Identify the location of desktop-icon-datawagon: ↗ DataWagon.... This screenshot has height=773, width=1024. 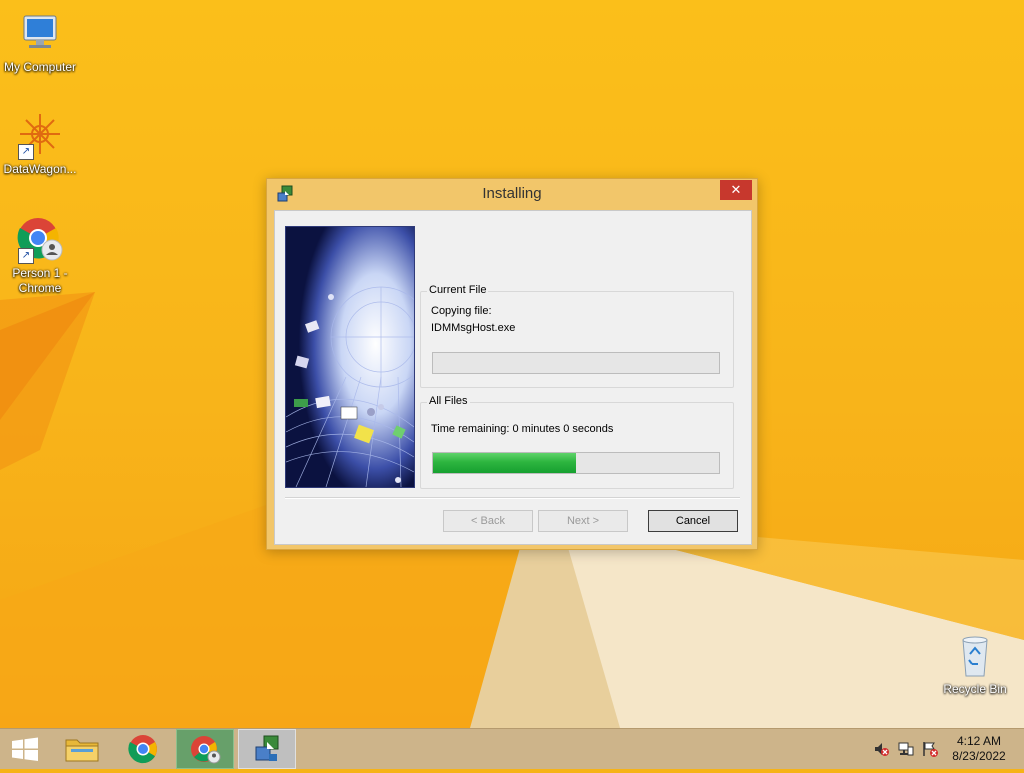
(40, 144).